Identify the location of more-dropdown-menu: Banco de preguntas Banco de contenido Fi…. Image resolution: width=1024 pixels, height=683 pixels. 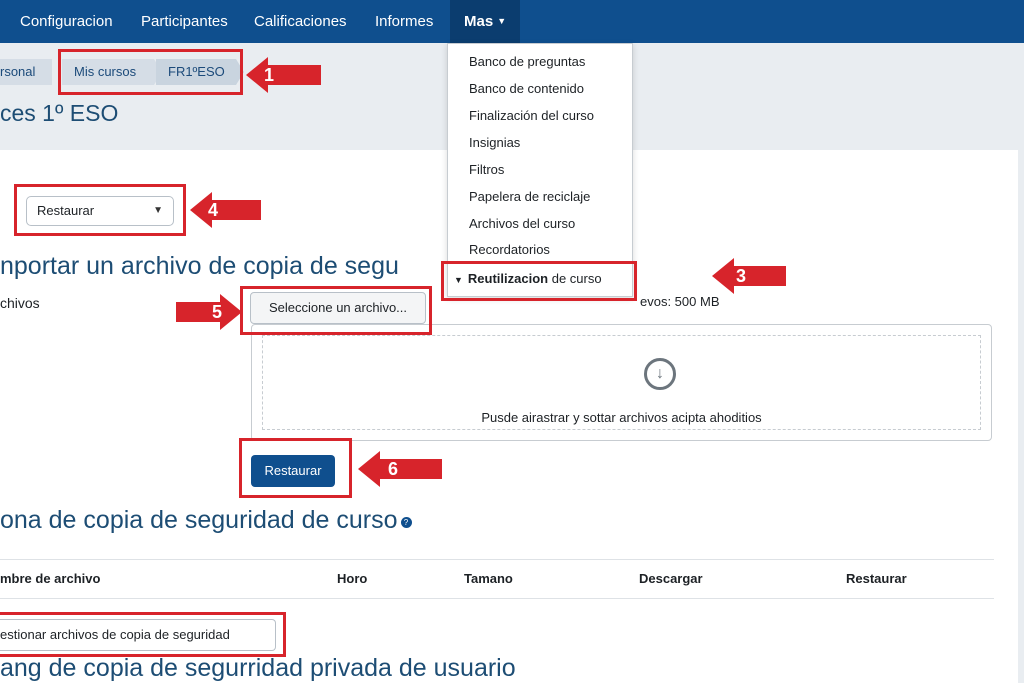
(540, 170).